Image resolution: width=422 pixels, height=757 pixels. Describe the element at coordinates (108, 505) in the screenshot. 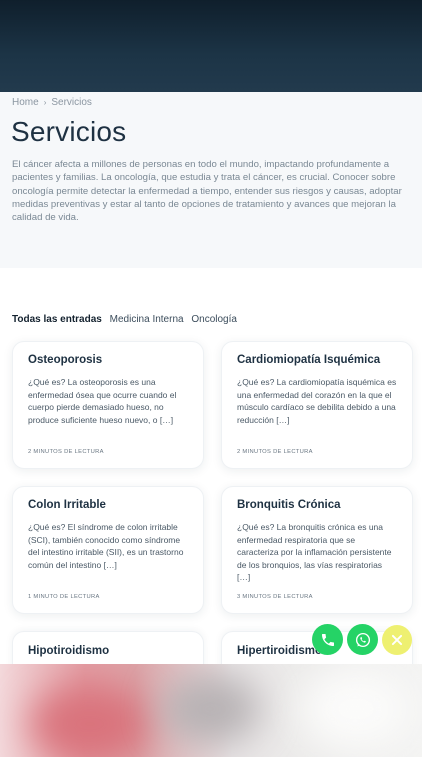

I see `card-title: Colon Irritable` at that location.